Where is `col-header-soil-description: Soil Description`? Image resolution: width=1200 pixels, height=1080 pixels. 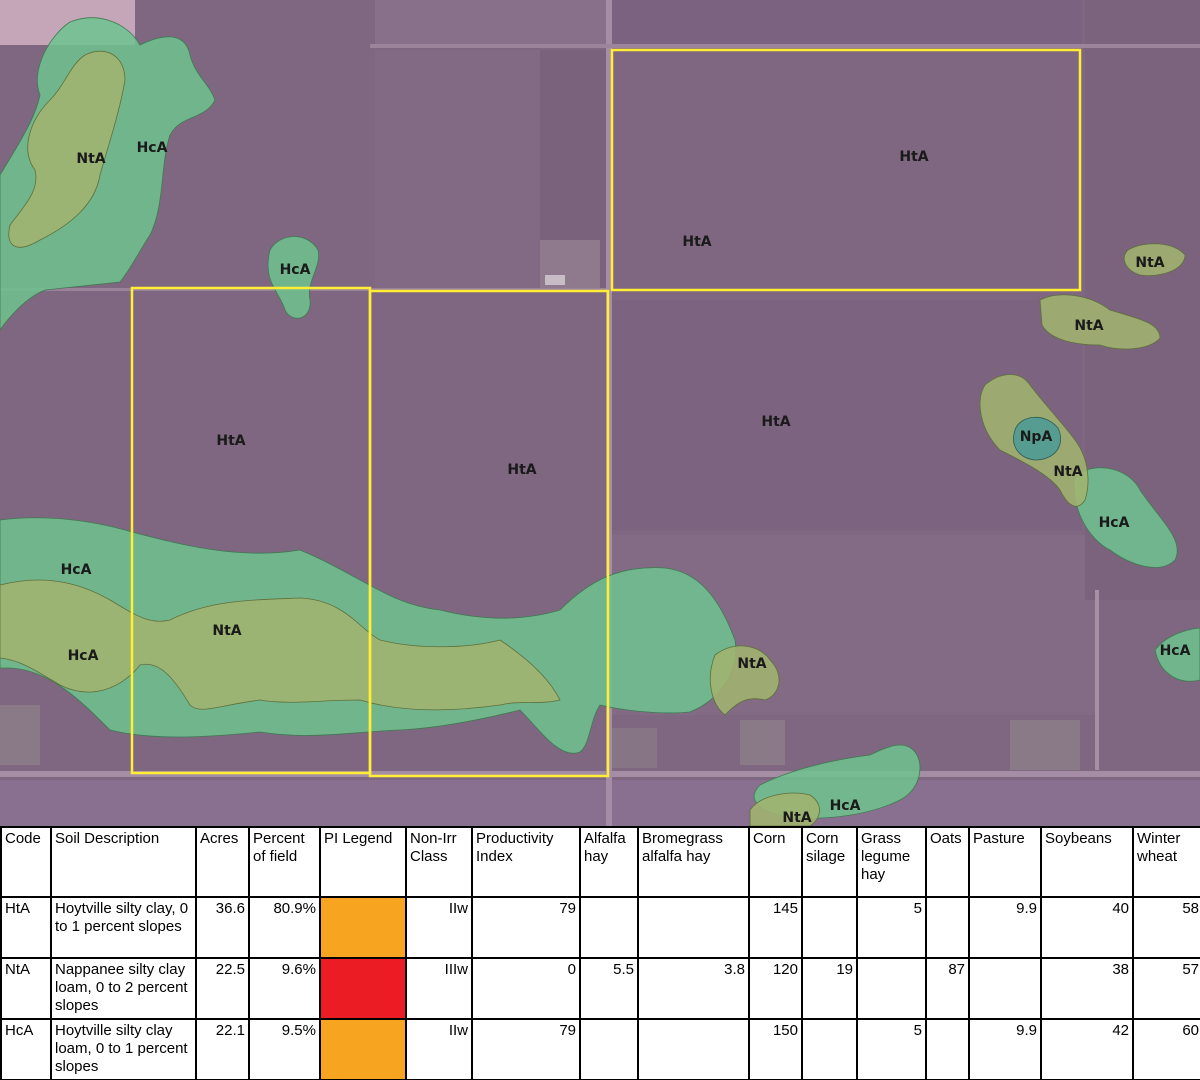
col-header-soil-description: Soil Description is located at coordinates (123, 862).